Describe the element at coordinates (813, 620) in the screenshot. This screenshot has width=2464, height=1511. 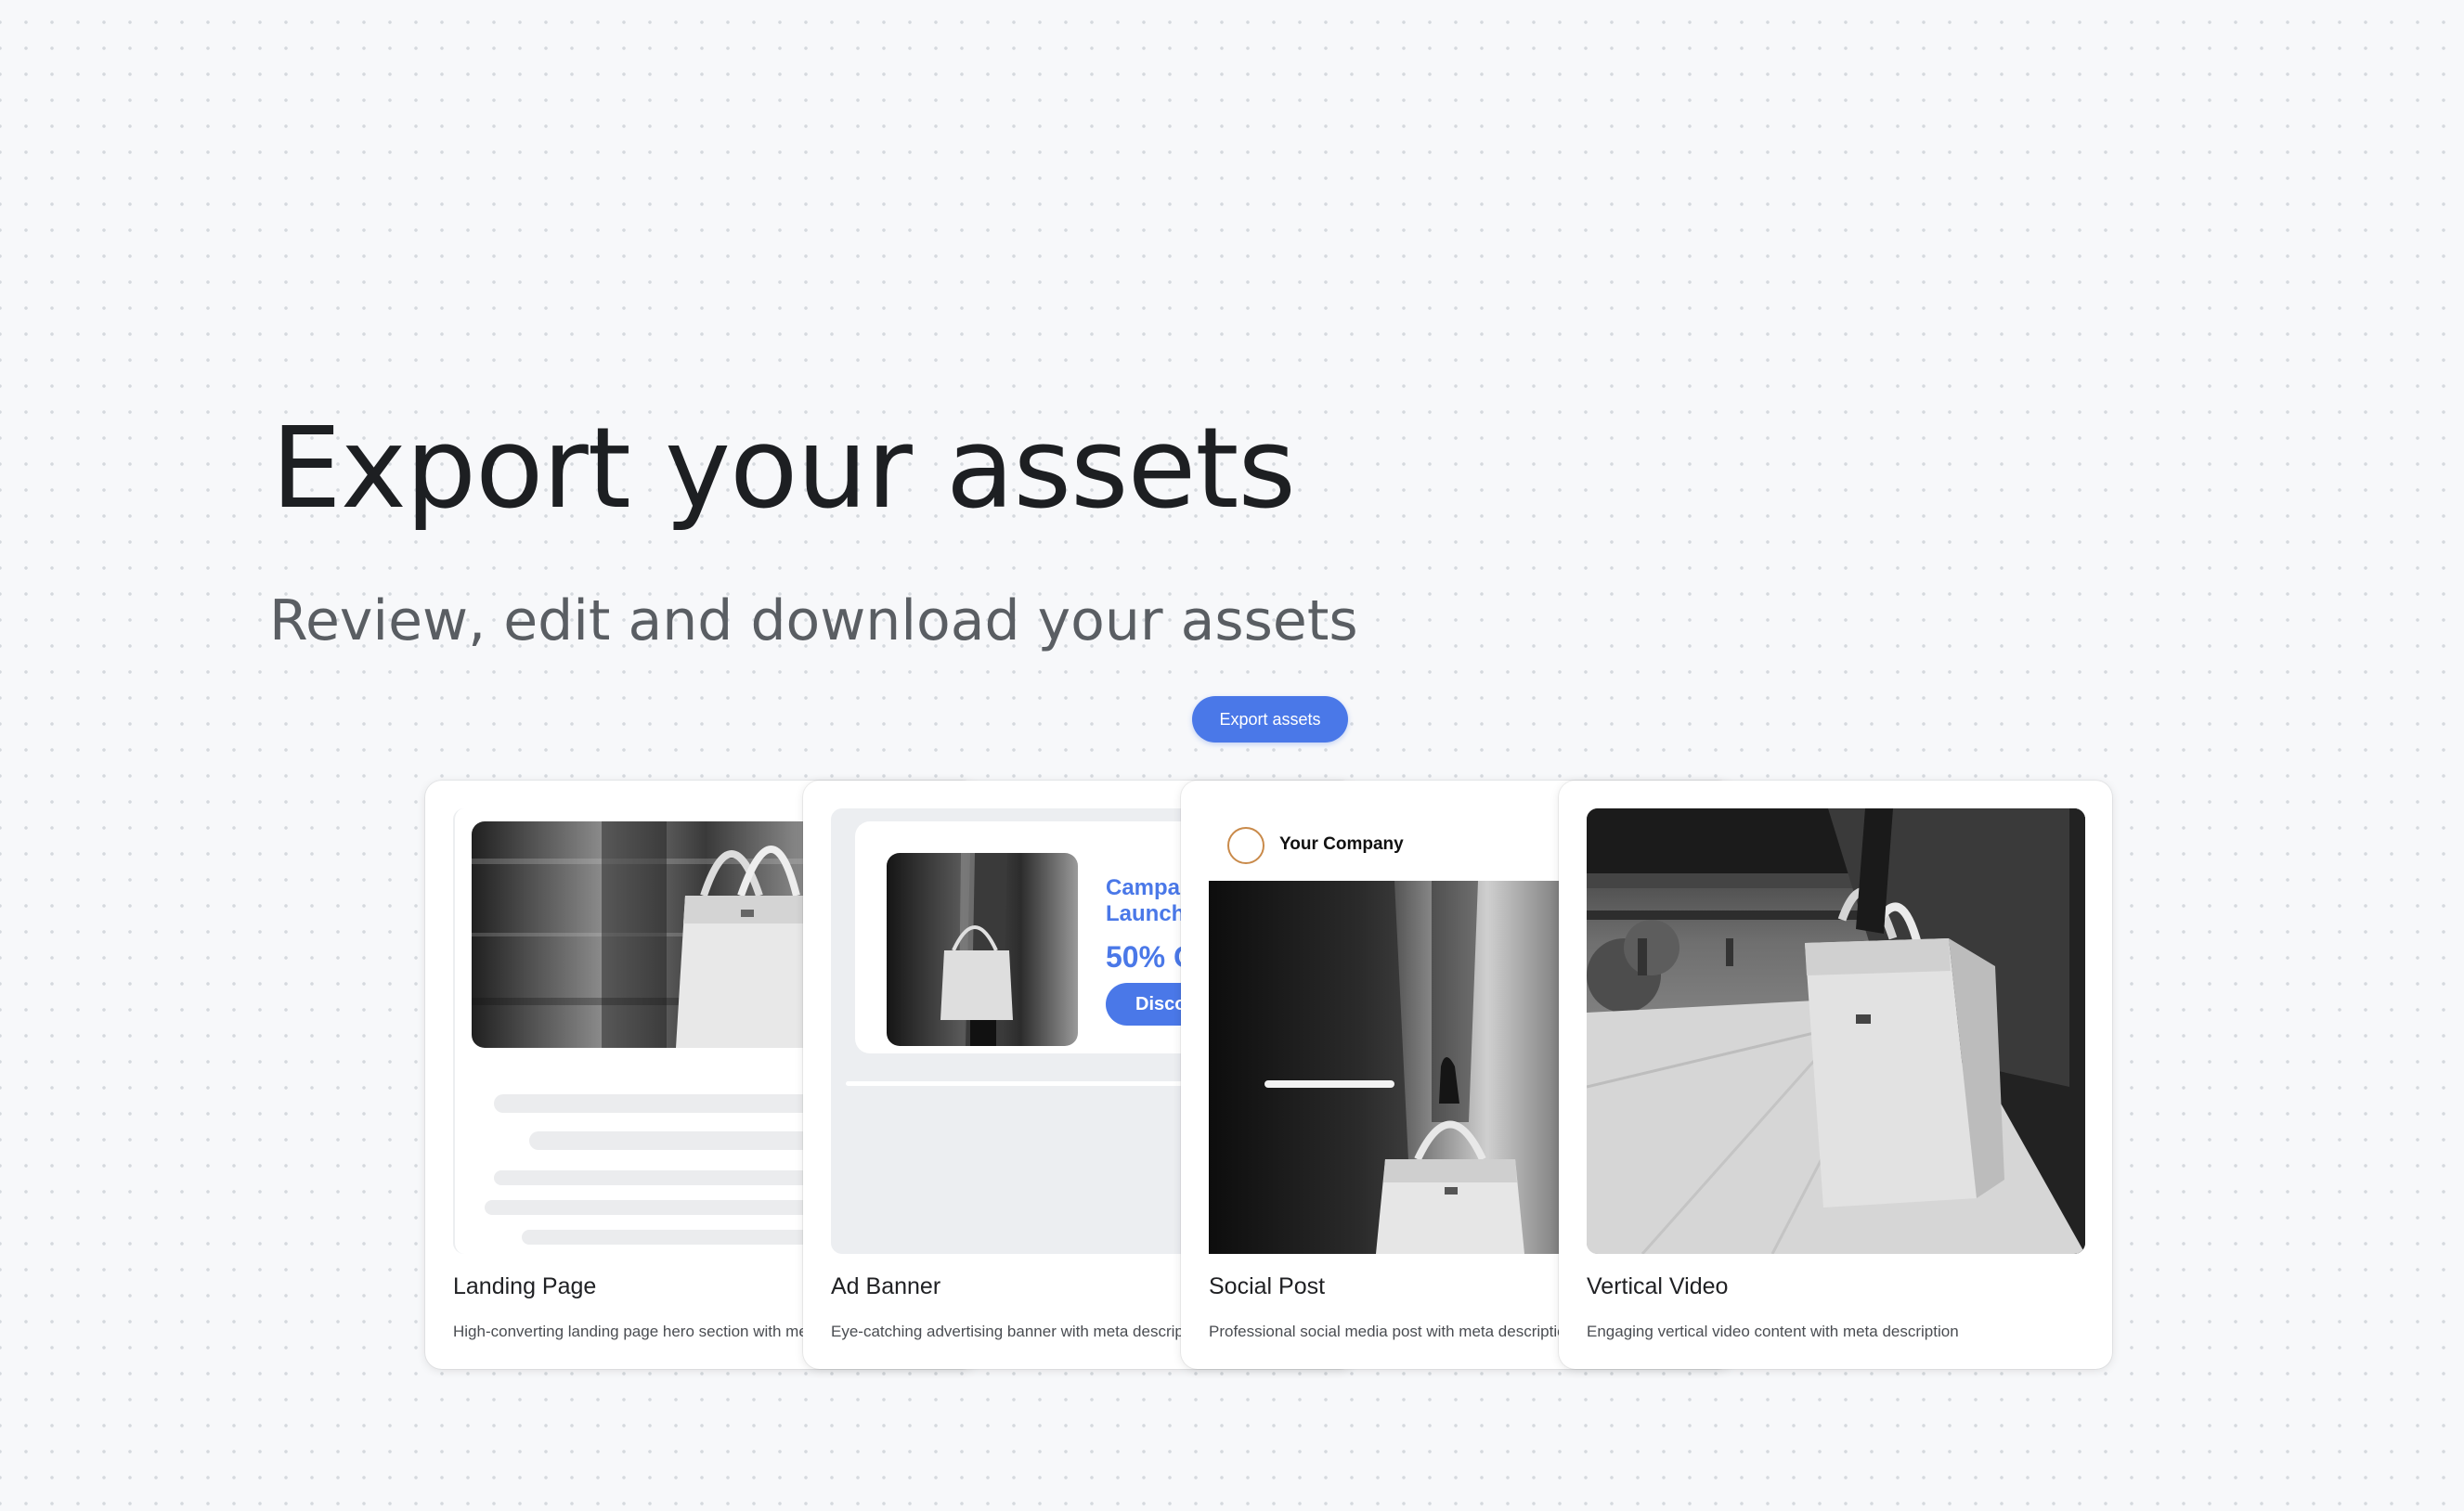
I see `page-subtitle: Review, edit and download your assets` at that location.